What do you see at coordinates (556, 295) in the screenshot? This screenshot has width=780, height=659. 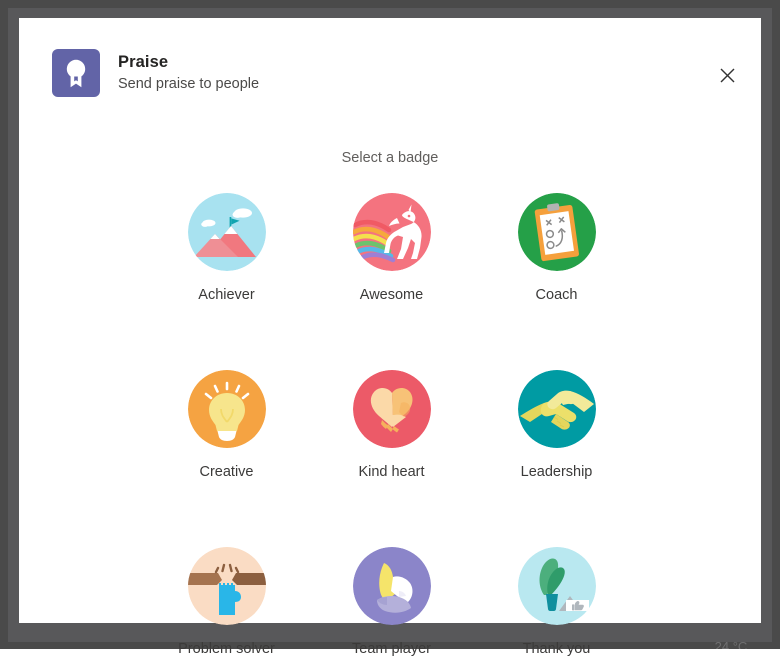 I see `badge-label: Coach` at bounding box center [556, 295].